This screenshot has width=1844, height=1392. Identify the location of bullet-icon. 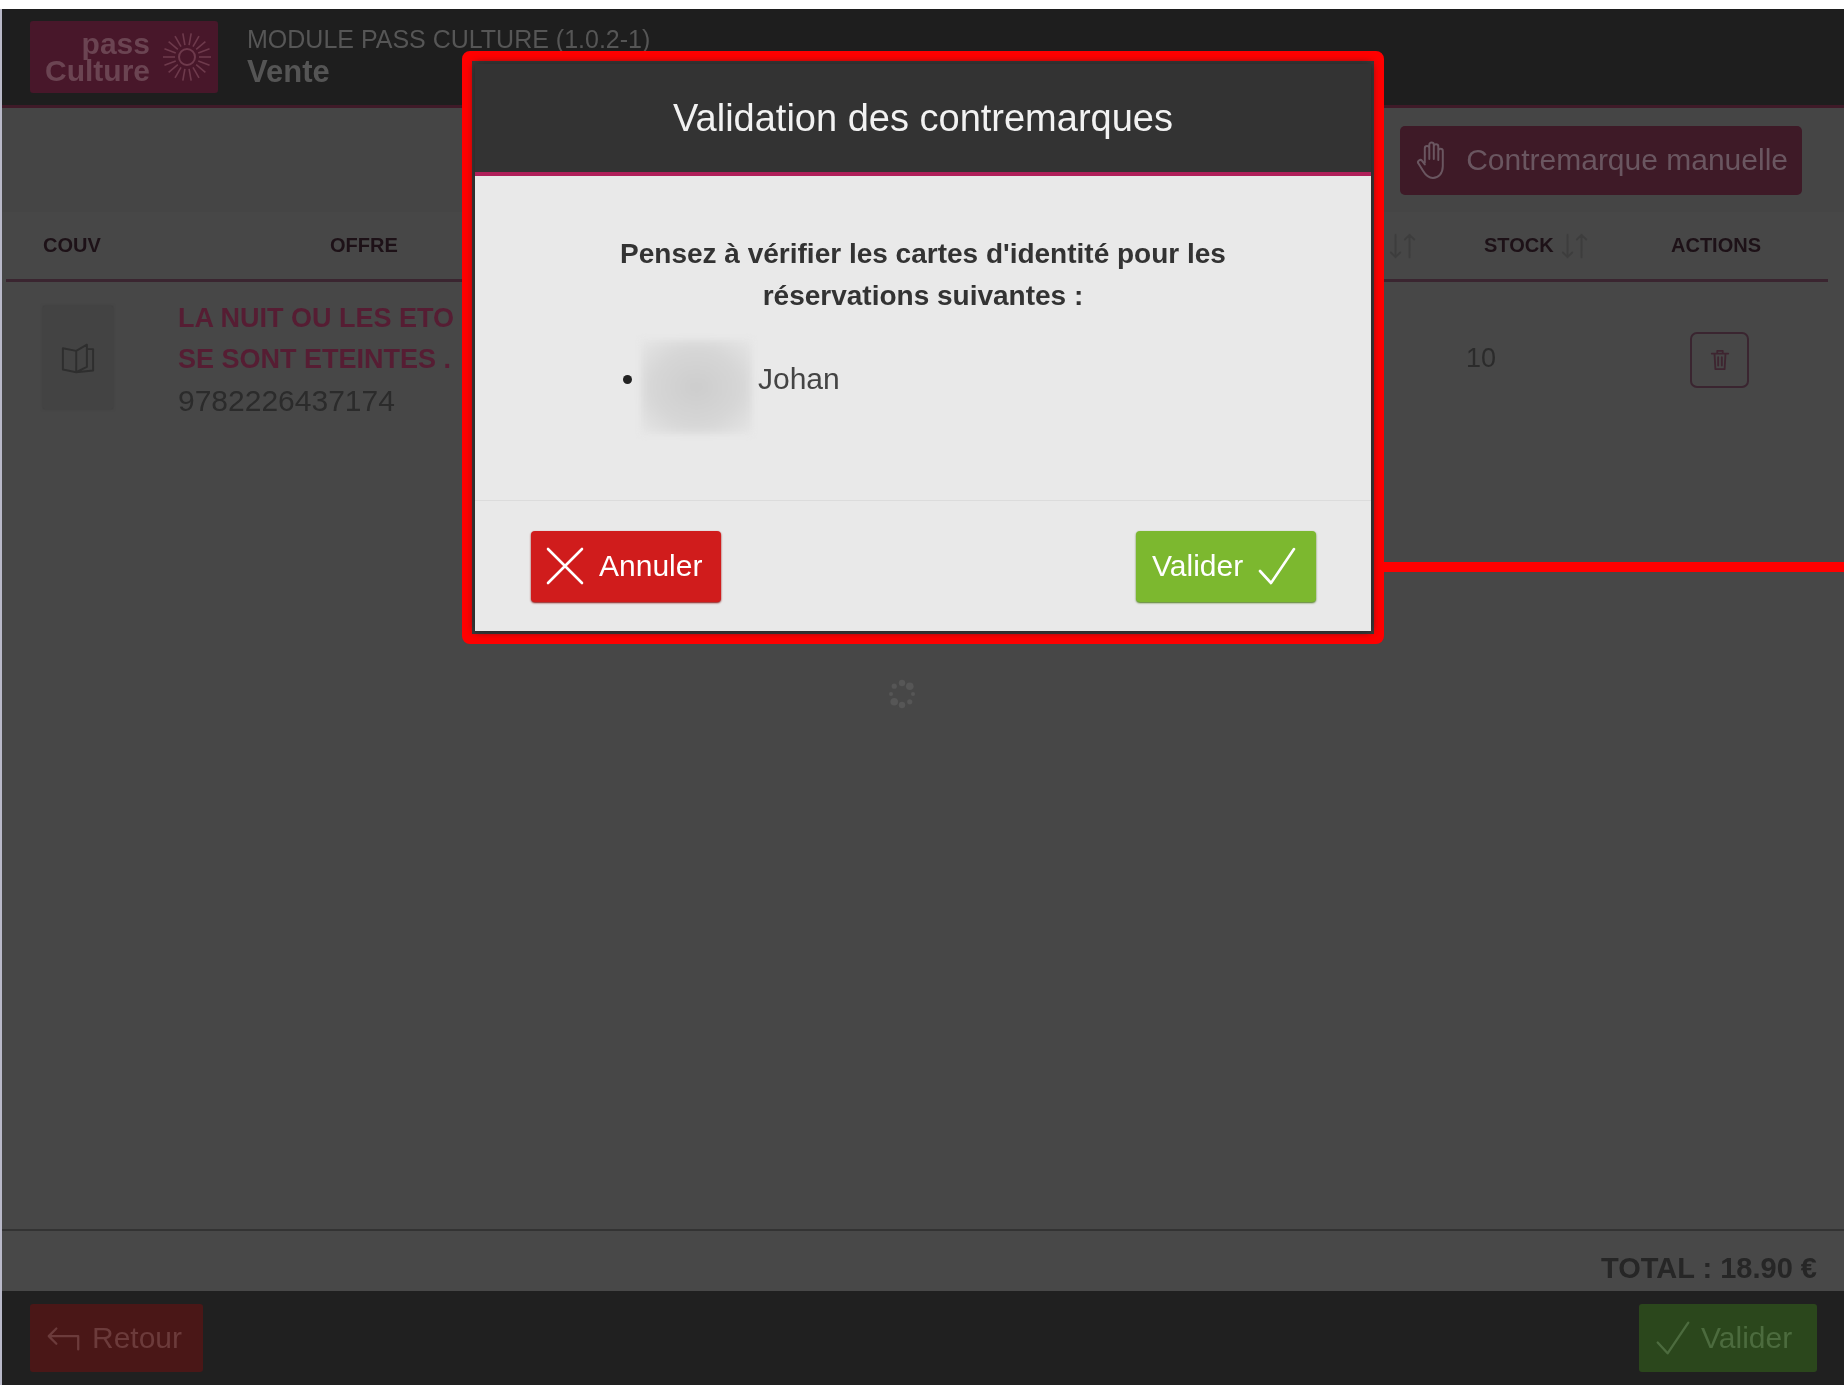
(627, 379).